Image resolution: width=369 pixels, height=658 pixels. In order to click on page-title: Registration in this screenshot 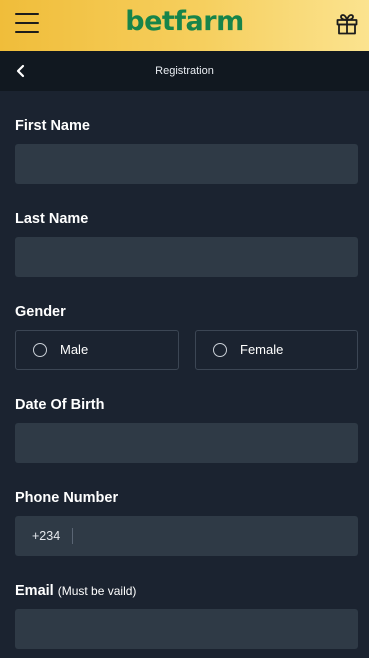, I will do `click(184, 71)`.